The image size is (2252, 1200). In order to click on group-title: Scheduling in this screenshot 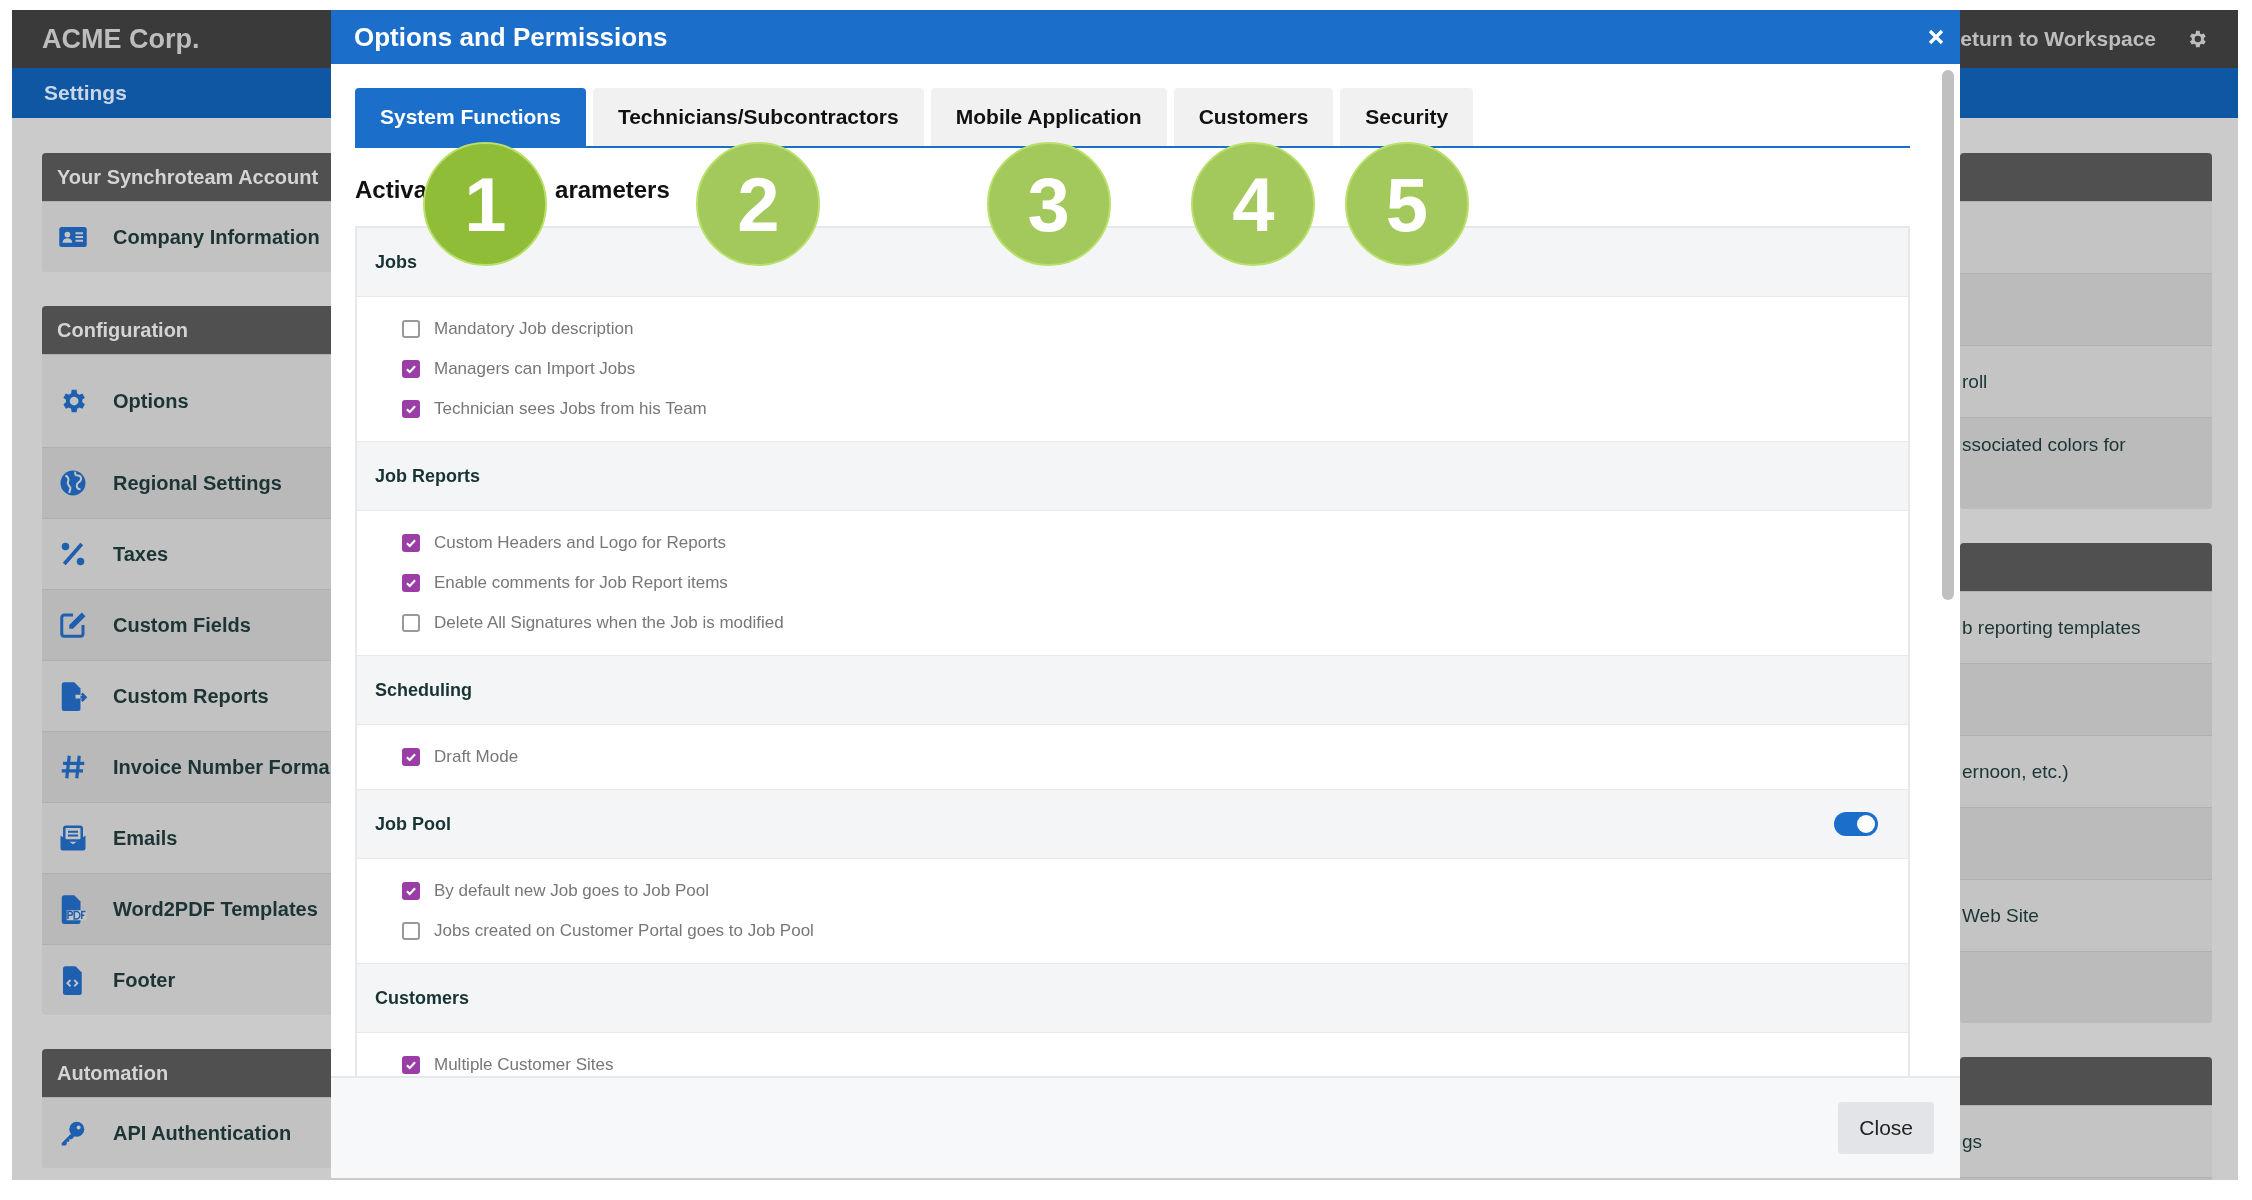, I will do `click(423, 690)`.